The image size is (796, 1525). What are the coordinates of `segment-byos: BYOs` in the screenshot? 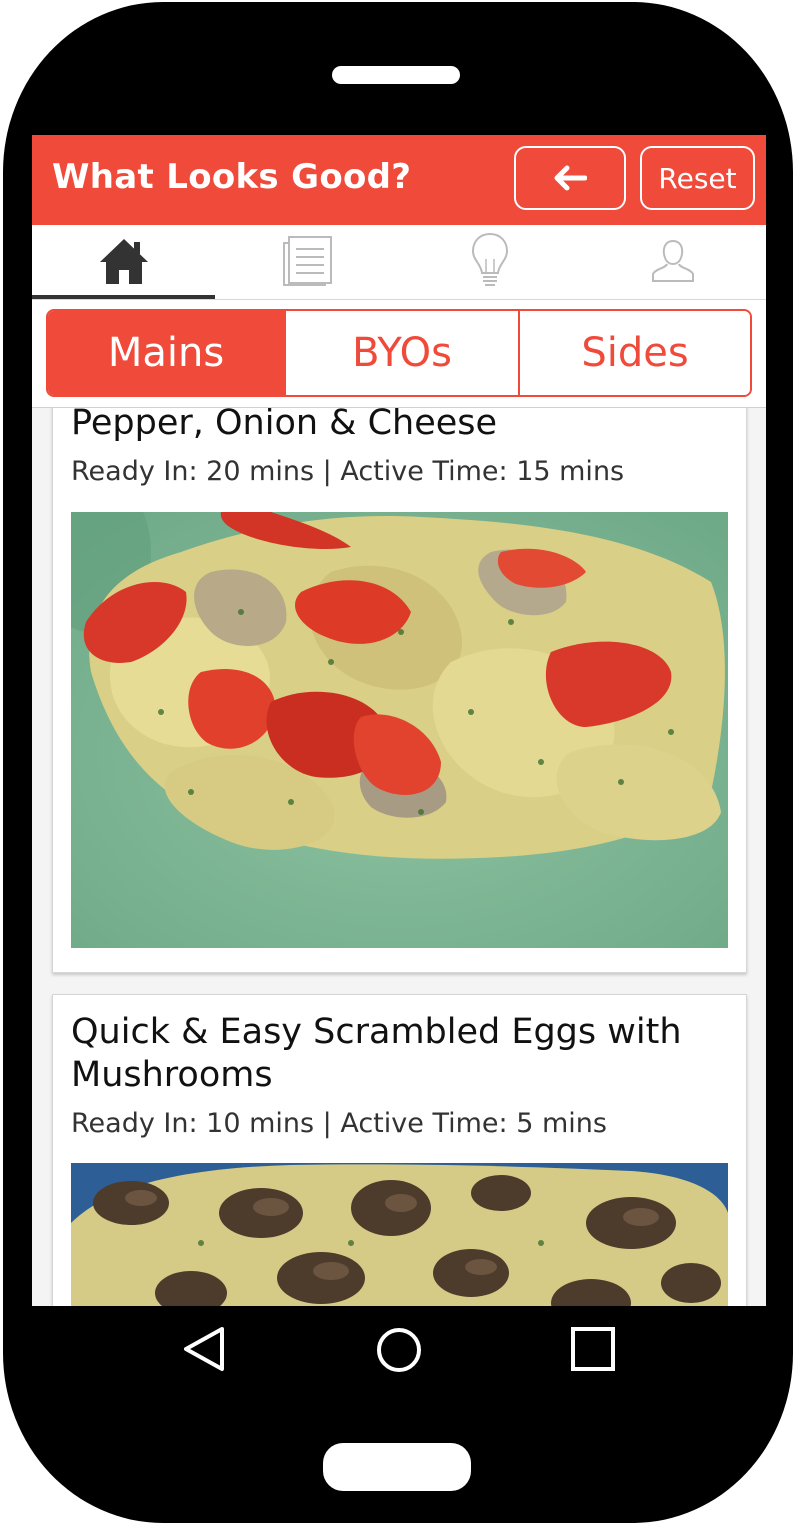 It's located at (401, 353).